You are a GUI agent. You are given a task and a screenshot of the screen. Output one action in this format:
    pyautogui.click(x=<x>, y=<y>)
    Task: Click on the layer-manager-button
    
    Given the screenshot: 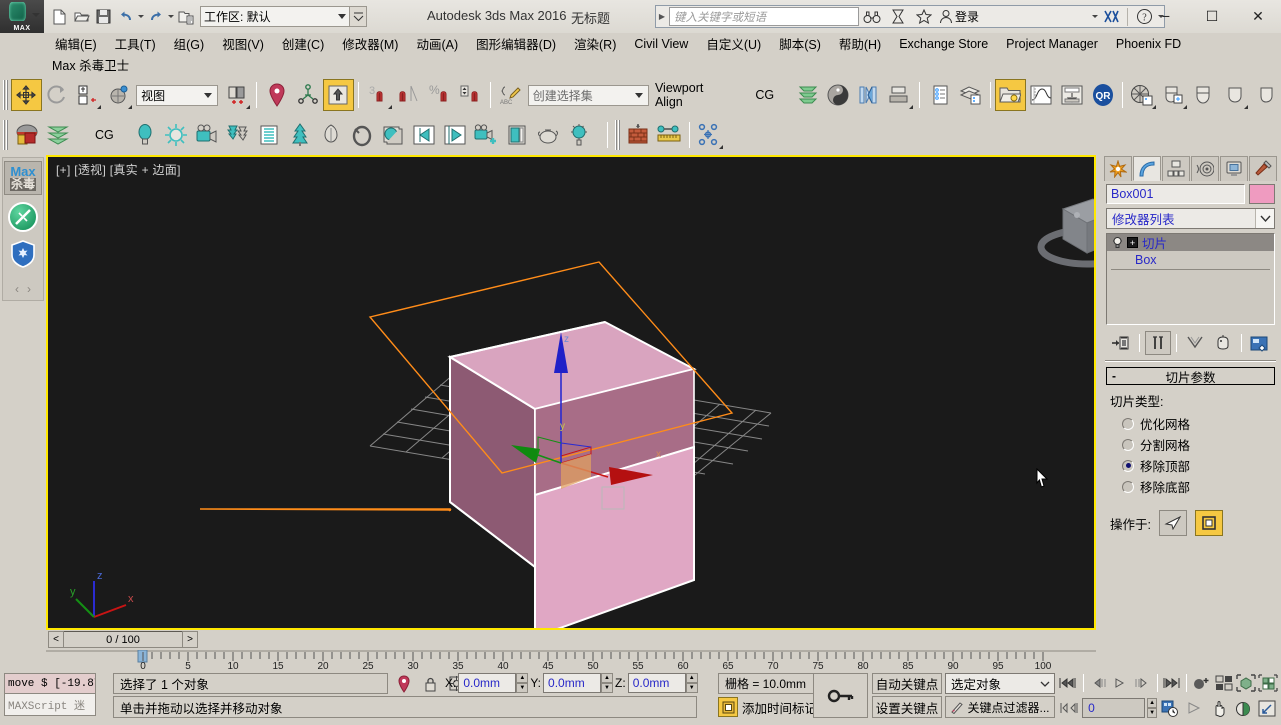 What is the action you would take?
    pyautogui.click(x=869, y=95)
    